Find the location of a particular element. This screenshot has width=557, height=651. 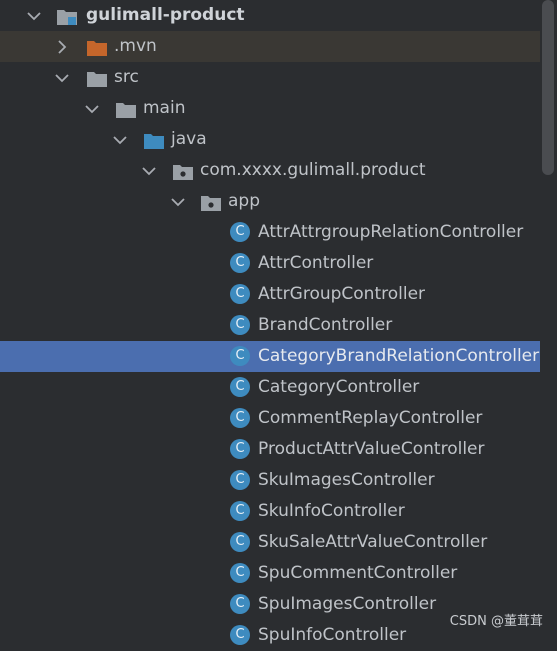

tree-label-main: main is located at coordinates (164, 108).